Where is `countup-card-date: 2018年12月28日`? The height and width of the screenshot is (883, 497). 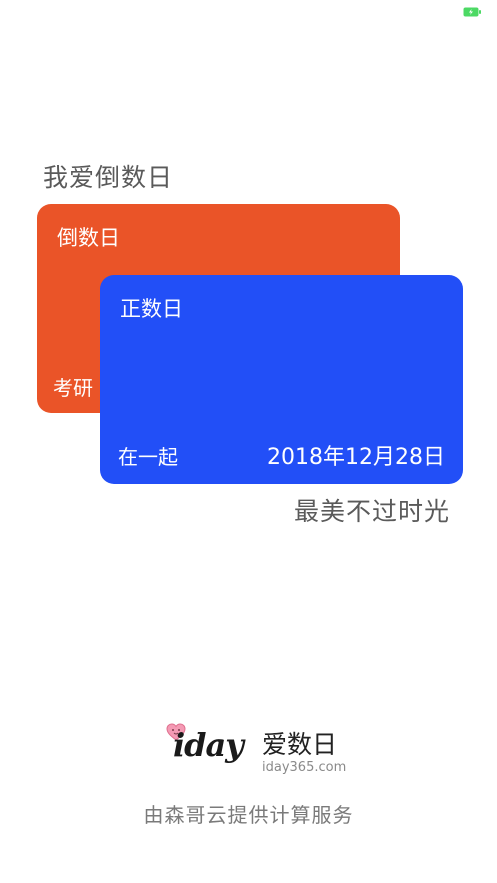
countup-card-date: 2018年12月28日 is located at coordinates (356, 457).